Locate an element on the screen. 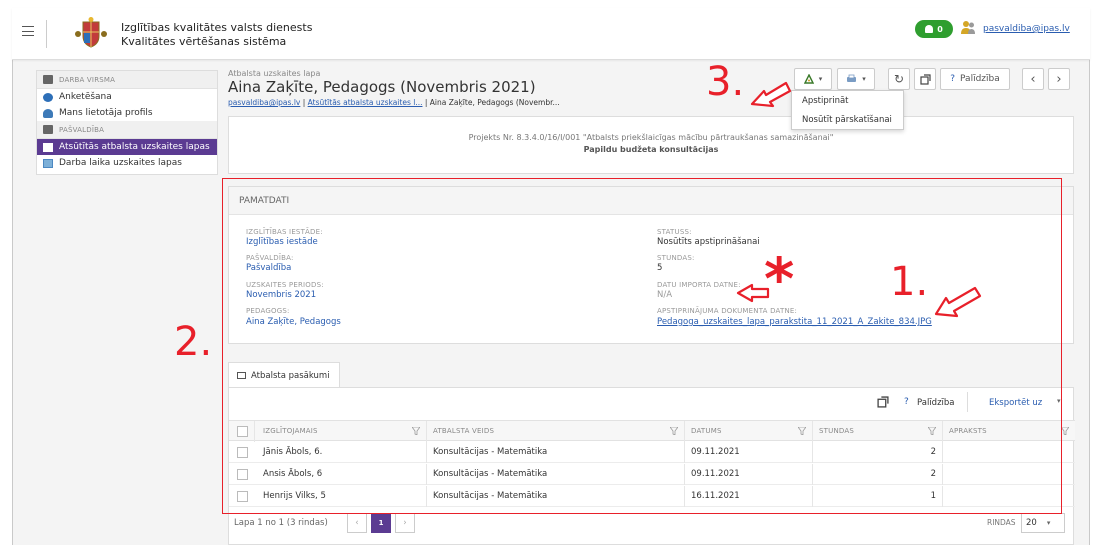 Image resolution: width=1101 pixels, height=545 pixels. annotation-arrow-star is located at coordinates (753, 293).